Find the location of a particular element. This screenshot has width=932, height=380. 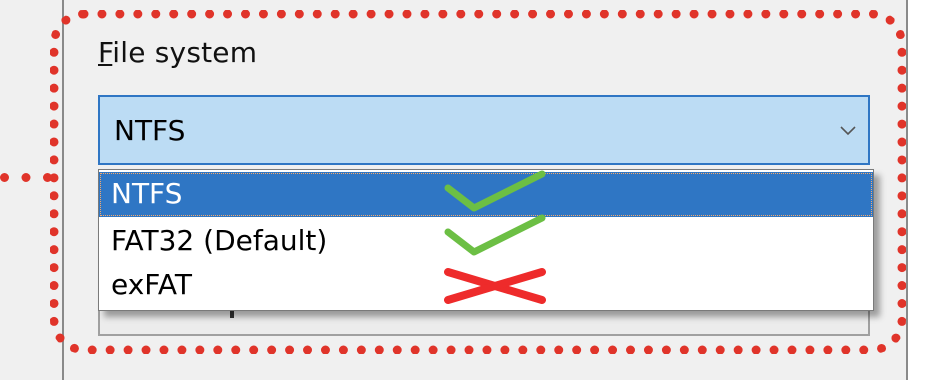

highlight-pointer is located at coordinates (26, 177).